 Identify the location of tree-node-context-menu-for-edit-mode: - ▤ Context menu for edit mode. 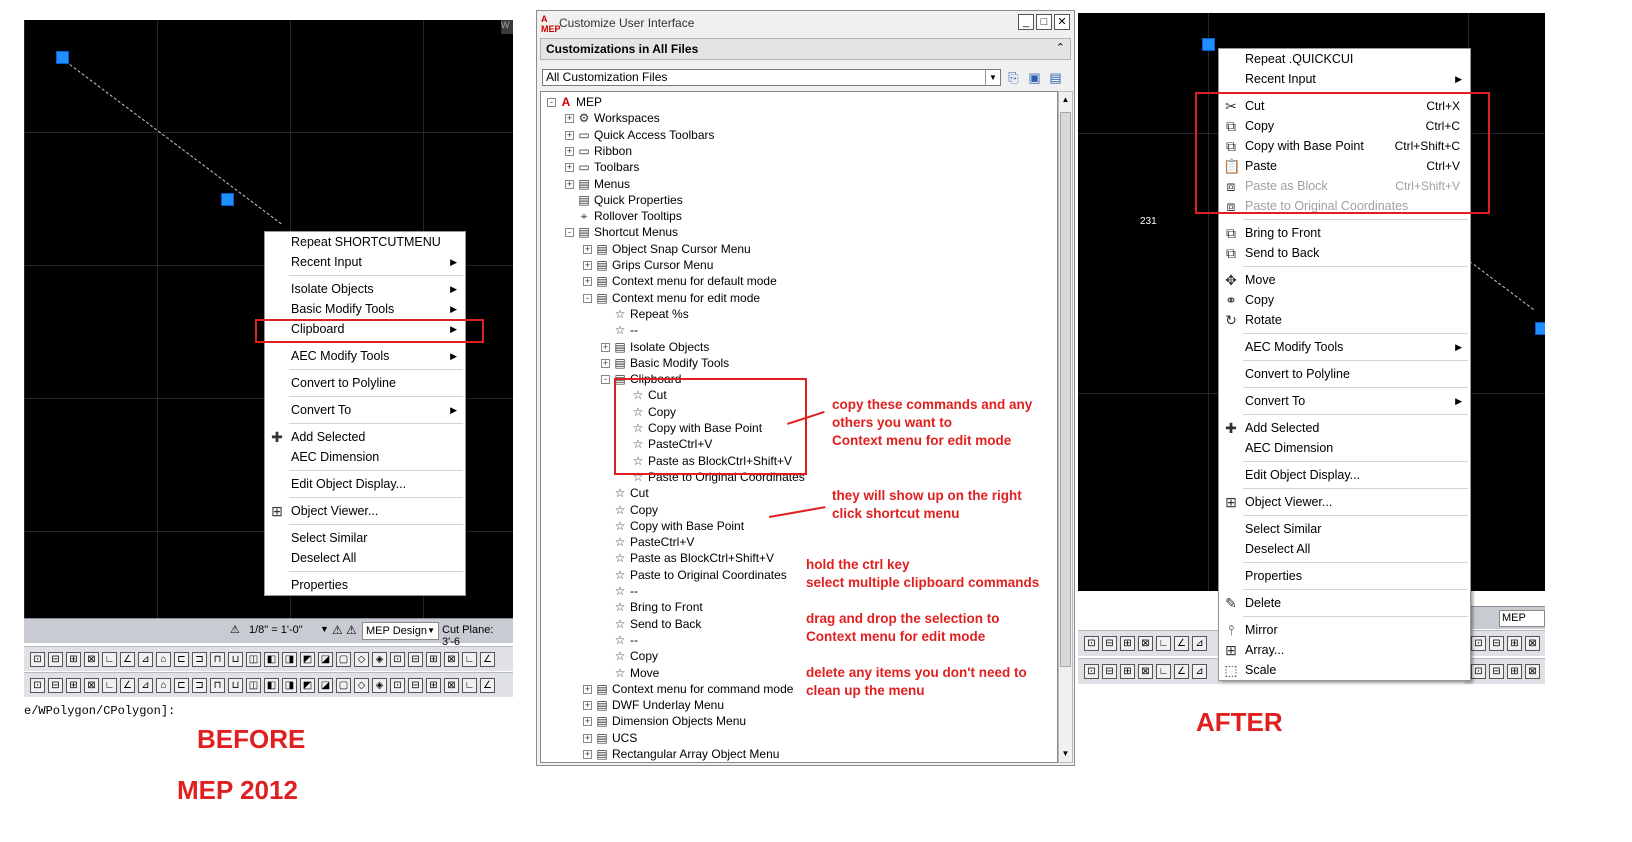
(671, 298).